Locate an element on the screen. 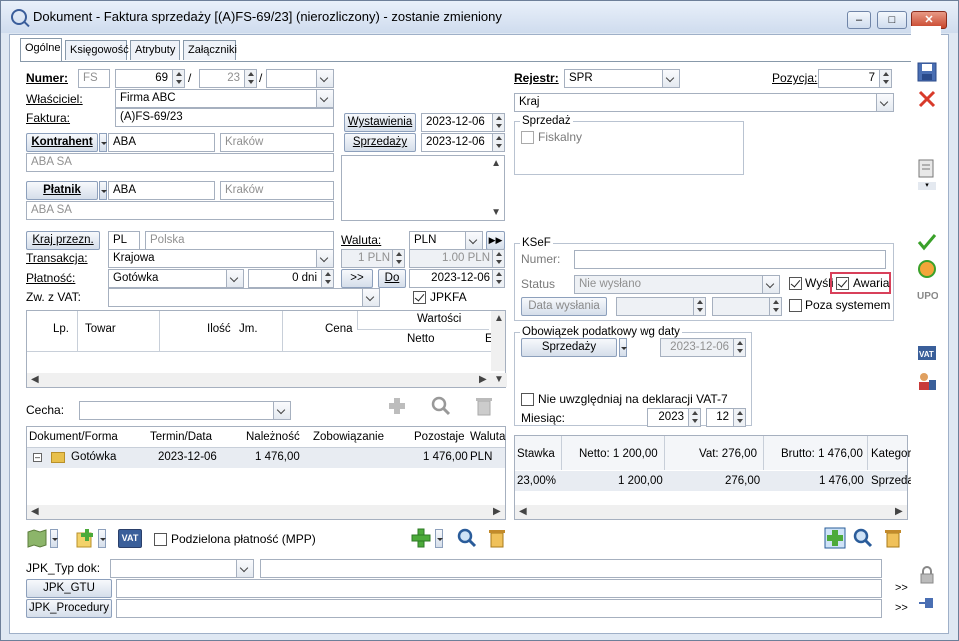 The image size is (959, 641). contractor-icon is located at coordinates (927, 381).